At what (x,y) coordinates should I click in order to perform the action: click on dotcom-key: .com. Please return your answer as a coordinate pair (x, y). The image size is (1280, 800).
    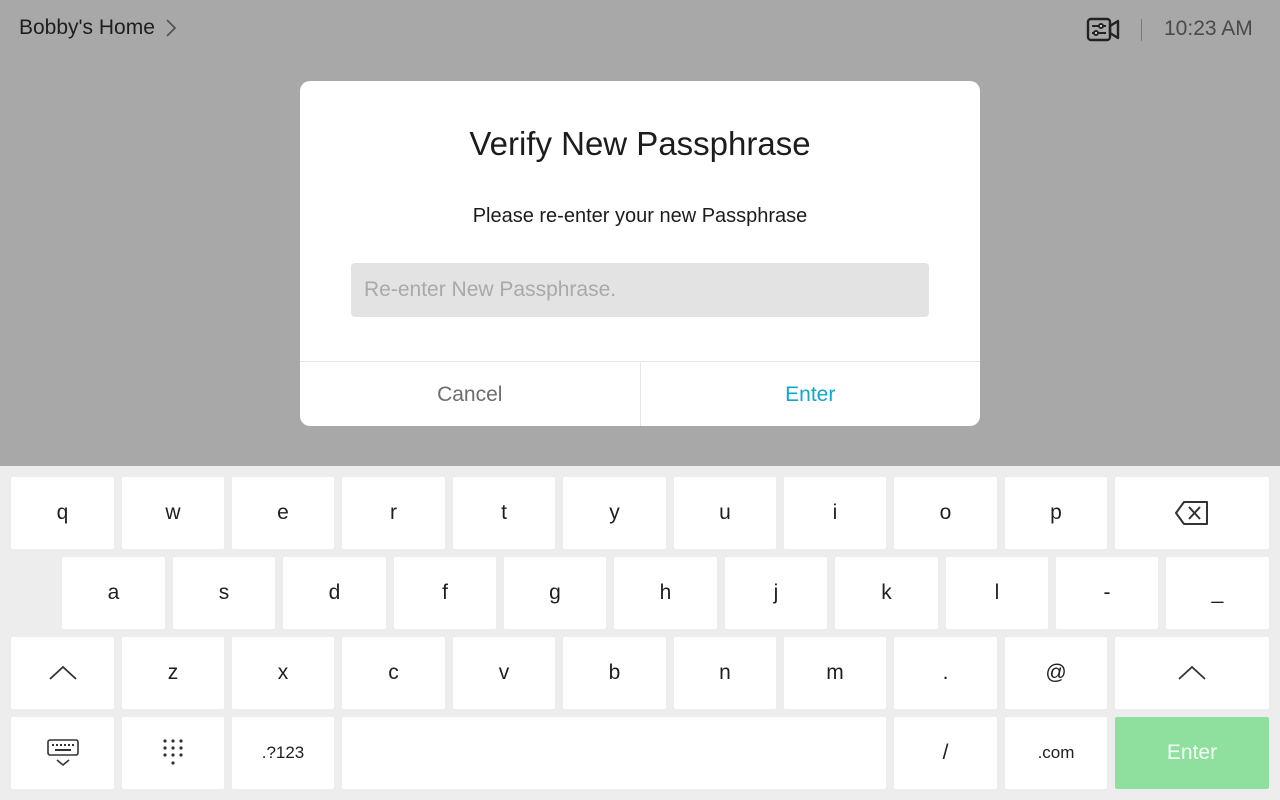
    Looking at the image, I should click on (1056, 753).